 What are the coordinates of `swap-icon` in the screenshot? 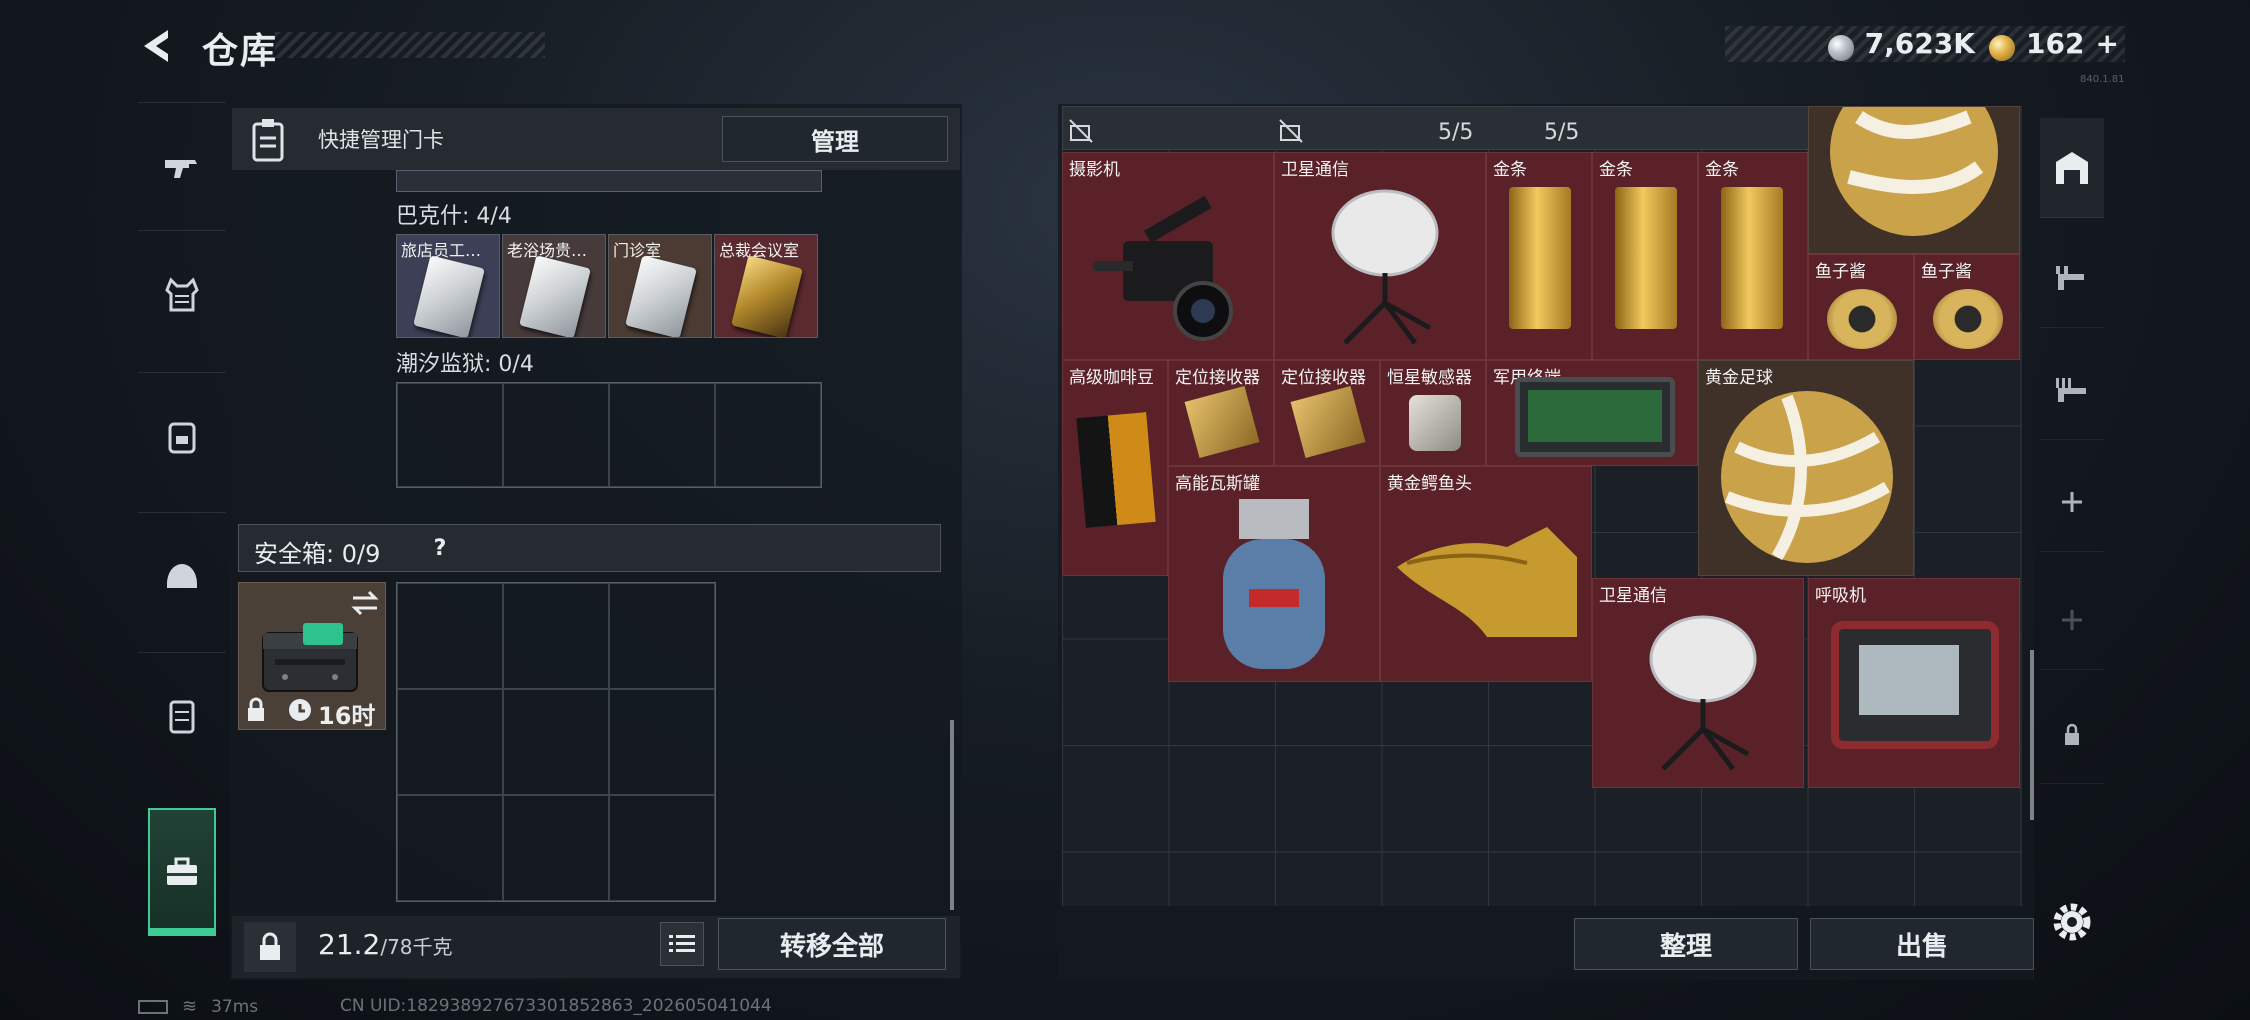 It's located at (365, 603).